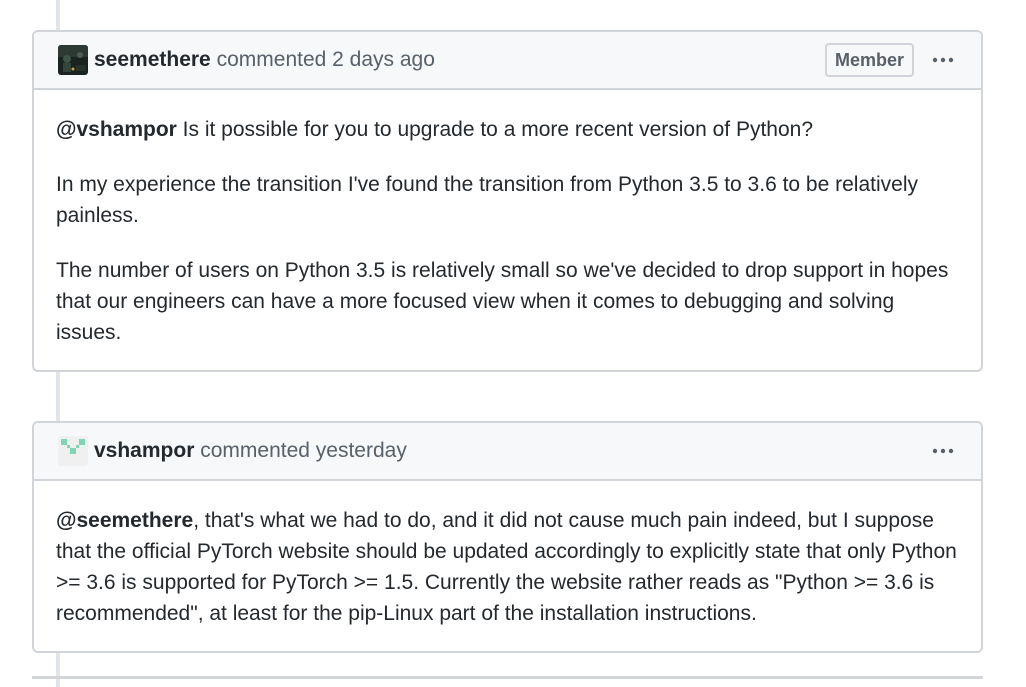  What do you see at coordinates (507, 61) in the screenshot?
I see `comment-header: seemethere commented 2 days ago Member` at bounding box center [507, 61].